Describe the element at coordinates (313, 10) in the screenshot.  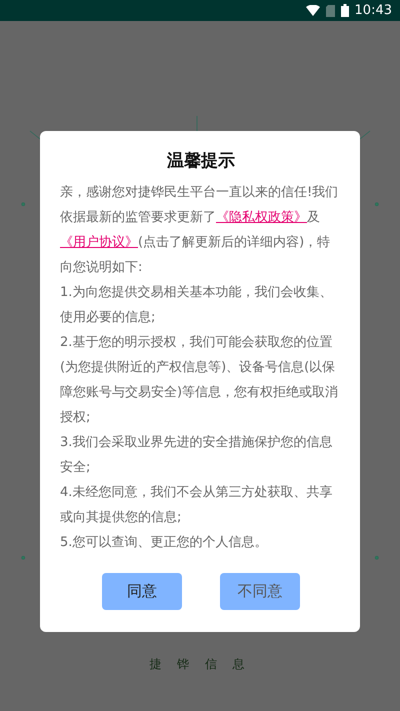
I see `wifi-icon` at that location.